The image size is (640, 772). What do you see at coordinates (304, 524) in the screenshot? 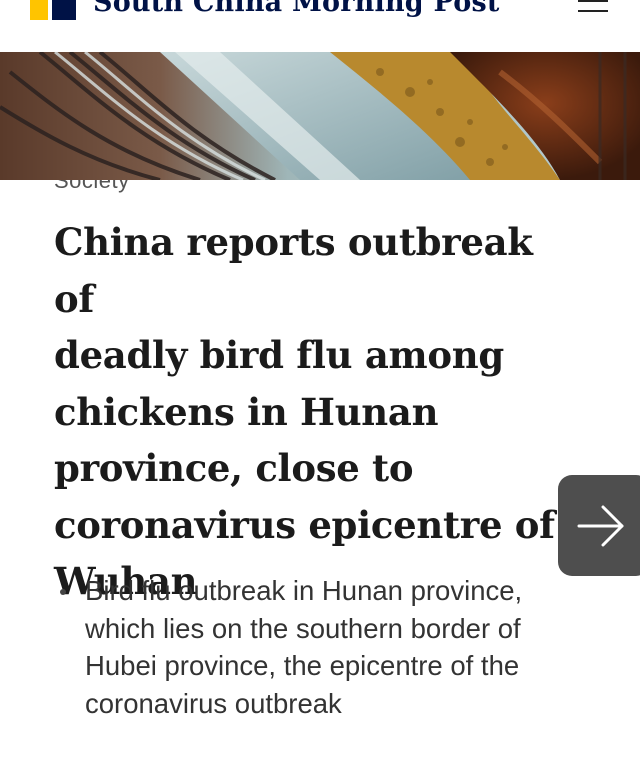
I see `headline-line: coronavirus epicentre of` at bounding box center [304, 524].